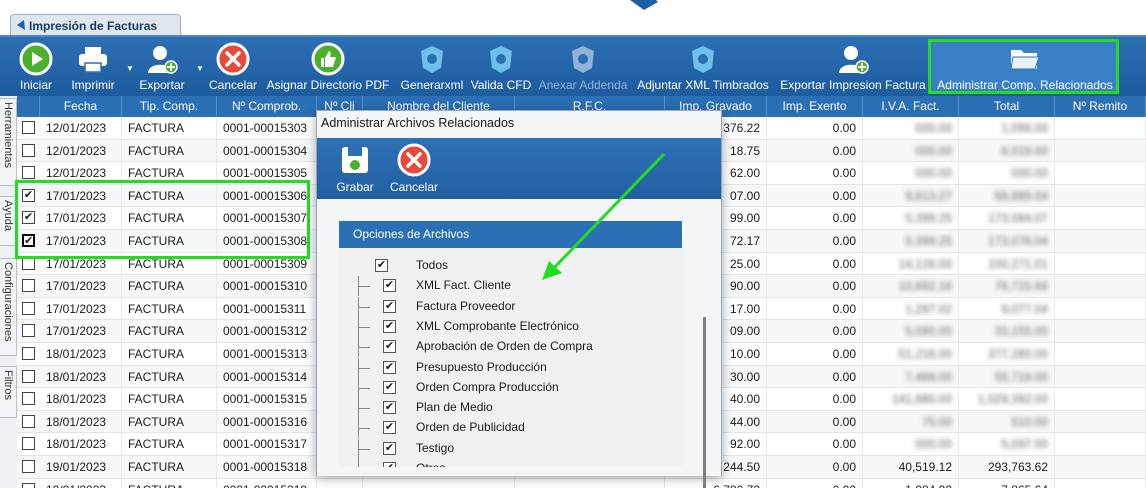 This screenshot has width=1146, height=488. What do you see at coordinates (815, 106) in the screenshot?
I see `column-header-imp-exento: Imp. Exento` at bounding box center [815, 106].